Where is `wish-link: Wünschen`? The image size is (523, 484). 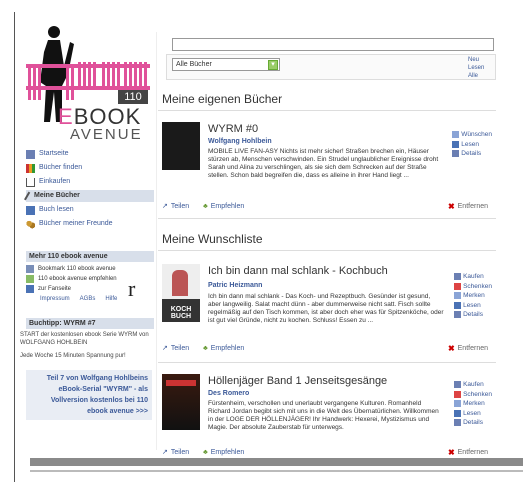
wish-link: Wünschen is located at coordinates (472, 135).